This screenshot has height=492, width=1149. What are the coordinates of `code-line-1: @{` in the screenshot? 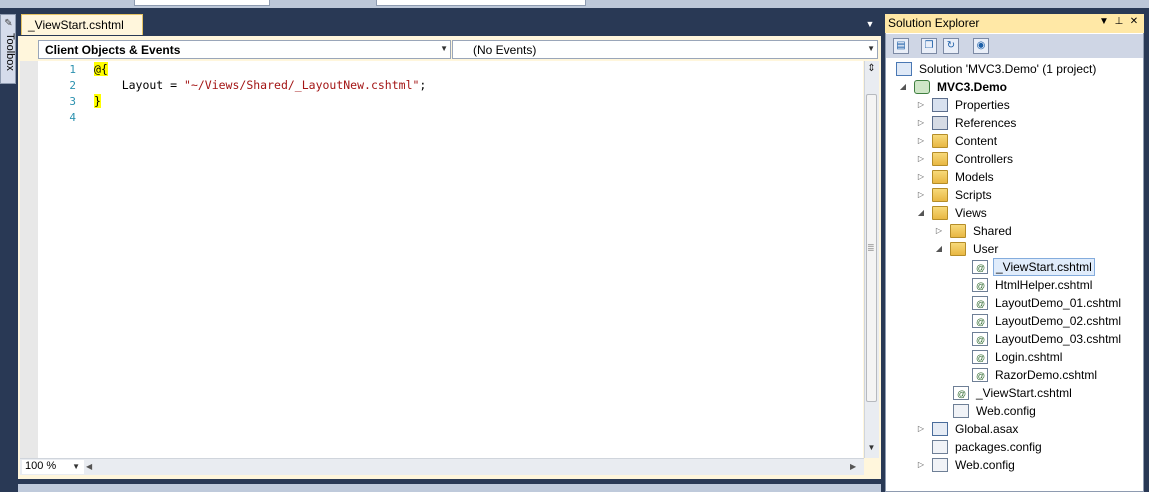 It's located at (101, 69).